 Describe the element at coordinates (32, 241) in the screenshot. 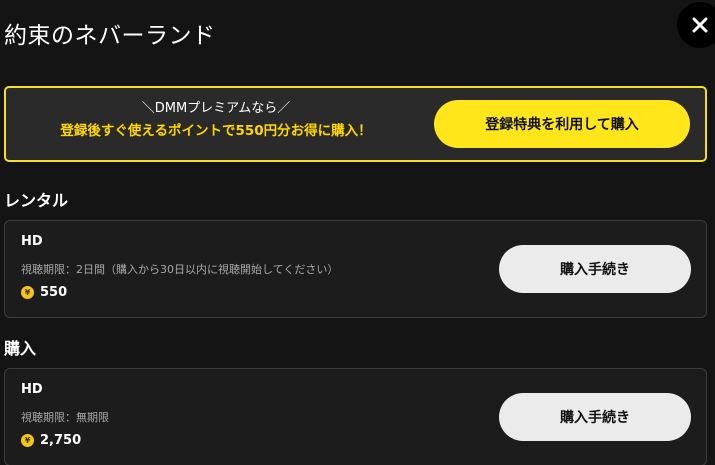

I see `rental-quality: HD` at that location.